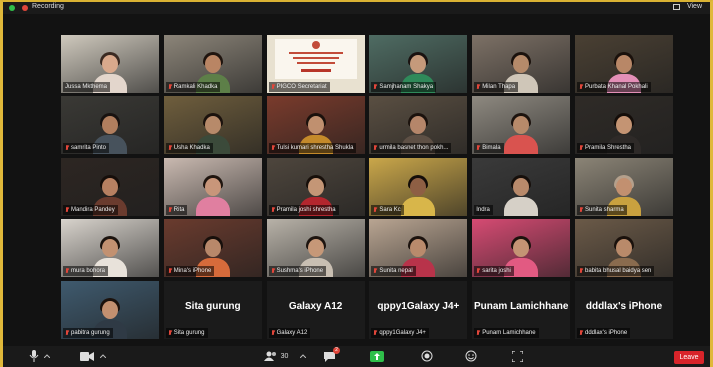 This screenshot has width=713, height=367. What do you see at coordinates (689, 357) in the screenshot?
I see `leave-button: Leave` at bounding box center [689, 357].